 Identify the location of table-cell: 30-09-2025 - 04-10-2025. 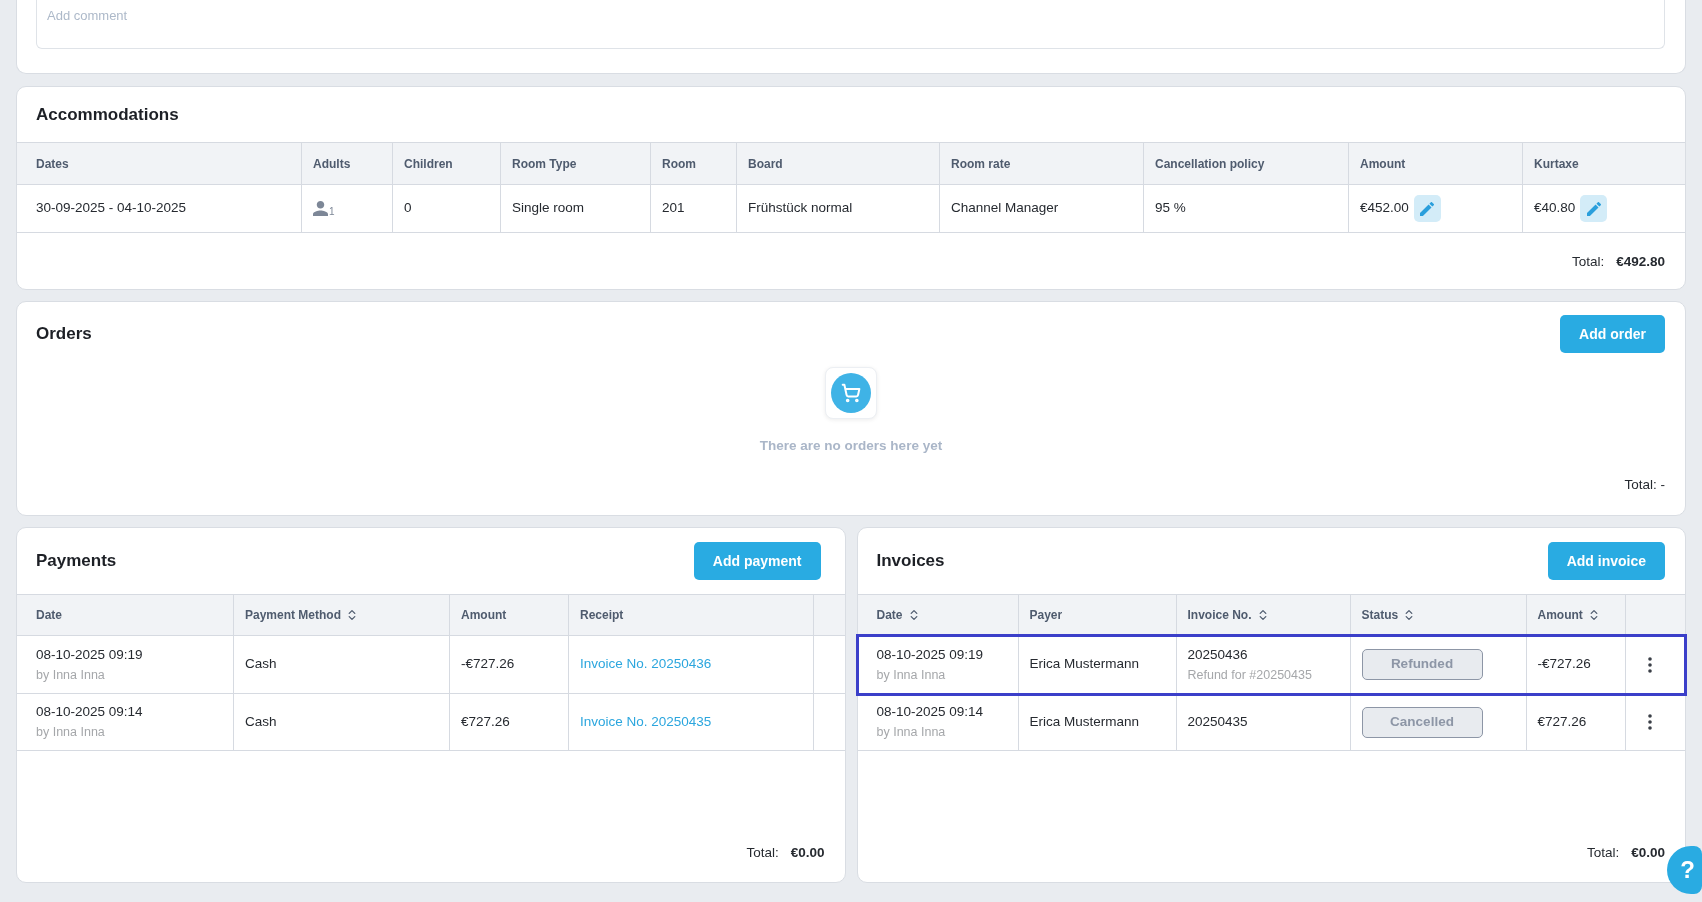
(159, 208).